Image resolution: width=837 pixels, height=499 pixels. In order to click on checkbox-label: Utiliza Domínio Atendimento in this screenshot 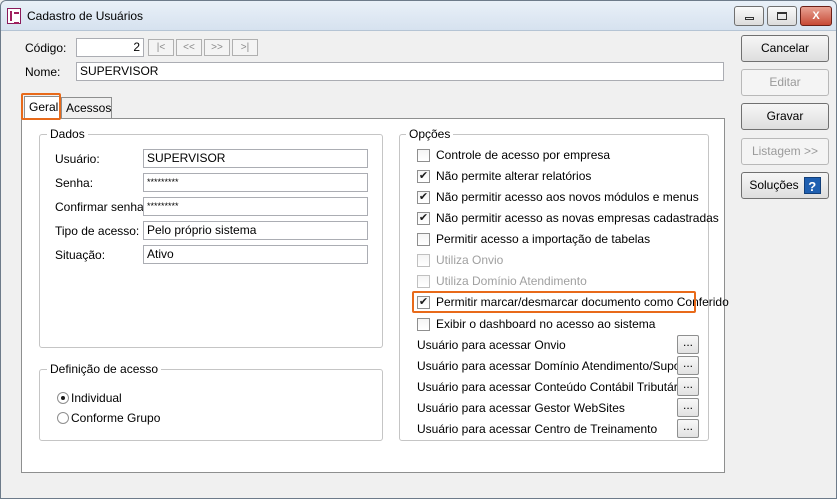, I will do `click(511, 281)`.